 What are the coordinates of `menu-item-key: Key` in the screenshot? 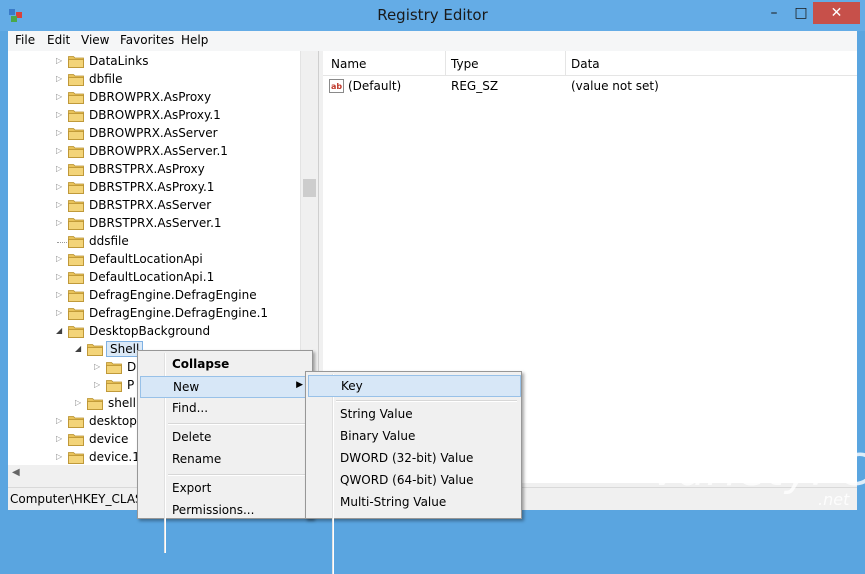 It's located at (414, 386).